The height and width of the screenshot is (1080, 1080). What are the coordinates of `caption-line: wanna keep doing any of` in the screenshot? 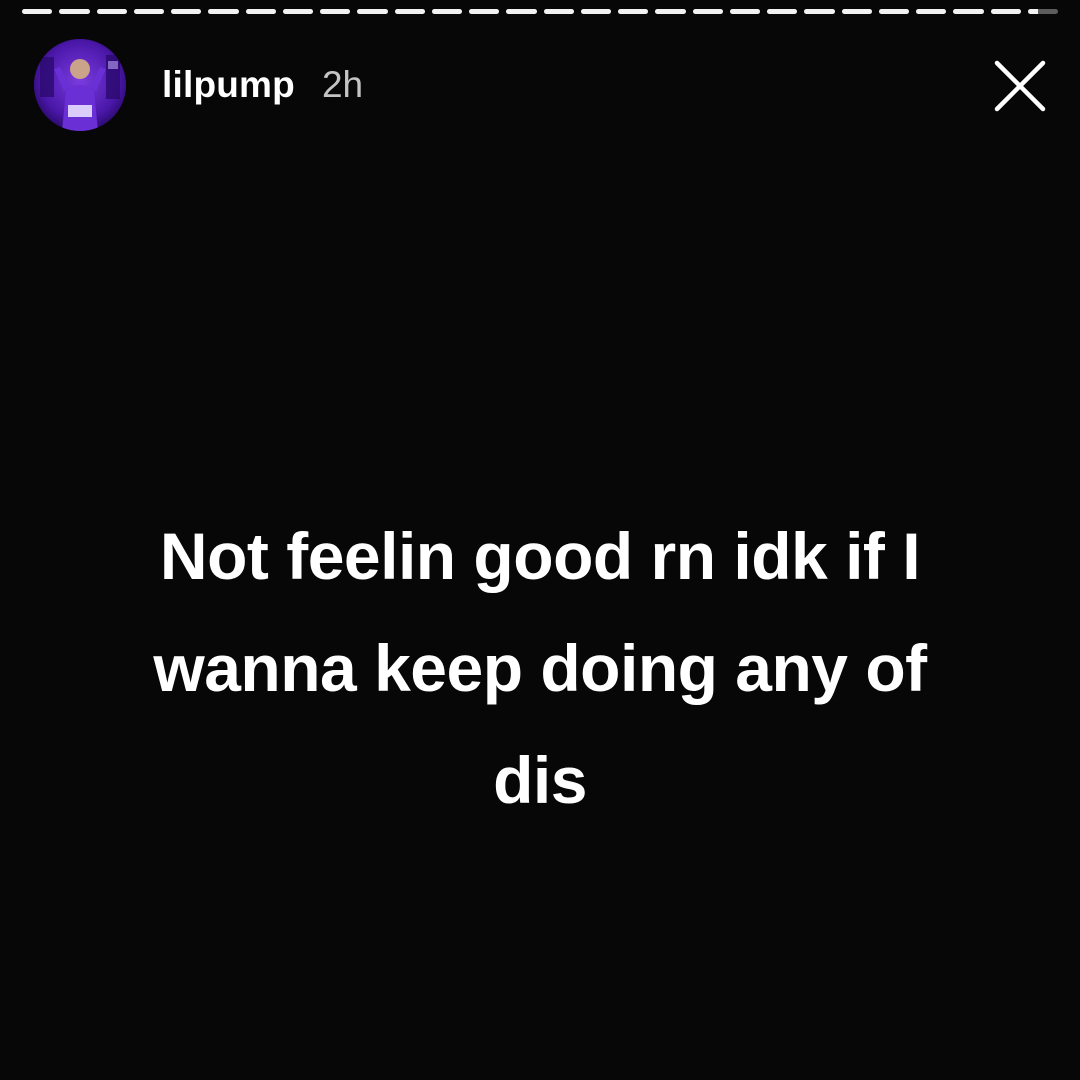 It's located at (540, 668).